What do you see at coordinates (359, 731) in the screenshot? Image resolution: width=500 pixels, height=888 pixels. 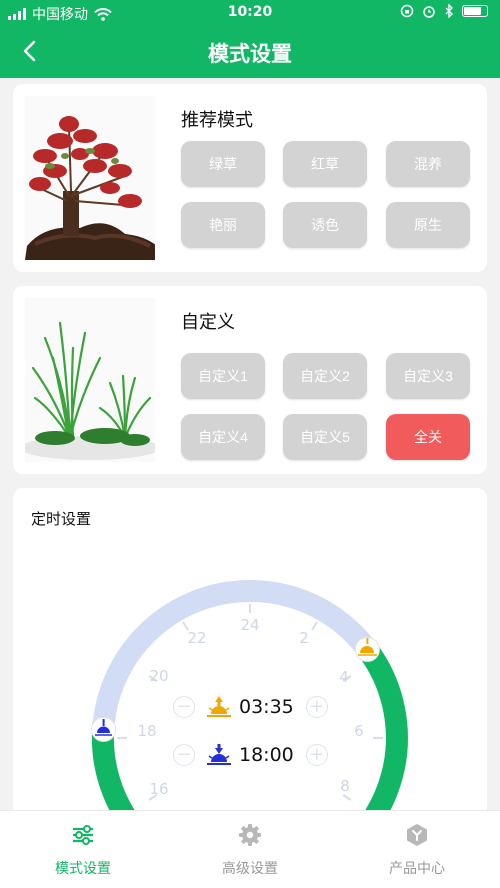 I see `dial-label-6: 6` at bounding box center [359, 731].